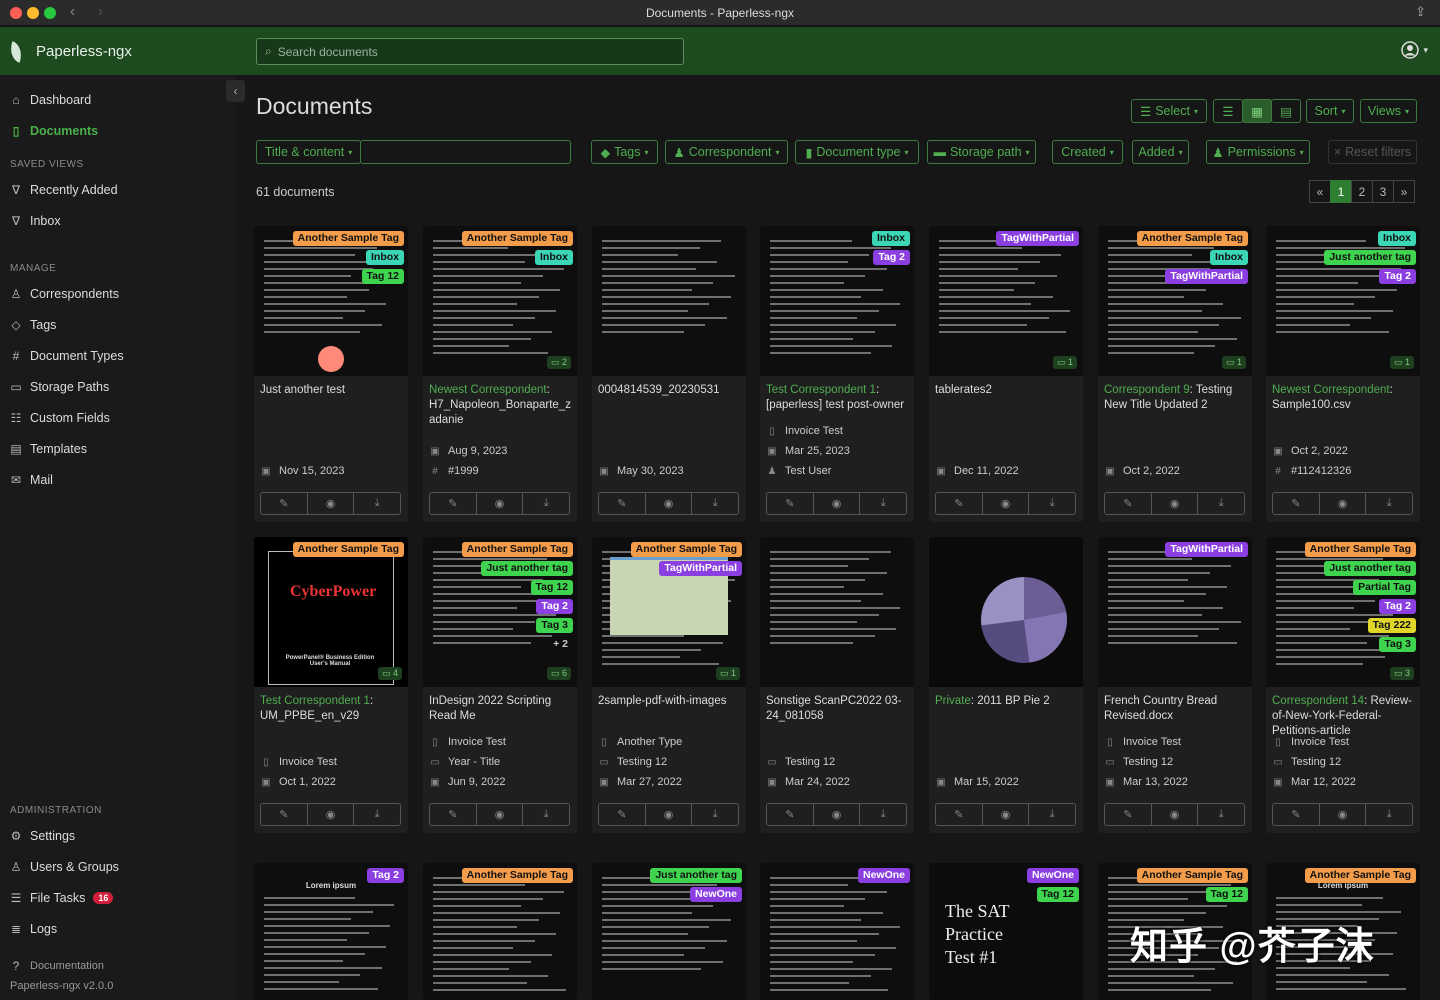  I want to click on document-thumbnail: Just another tag NewOne, so click(669, 931).